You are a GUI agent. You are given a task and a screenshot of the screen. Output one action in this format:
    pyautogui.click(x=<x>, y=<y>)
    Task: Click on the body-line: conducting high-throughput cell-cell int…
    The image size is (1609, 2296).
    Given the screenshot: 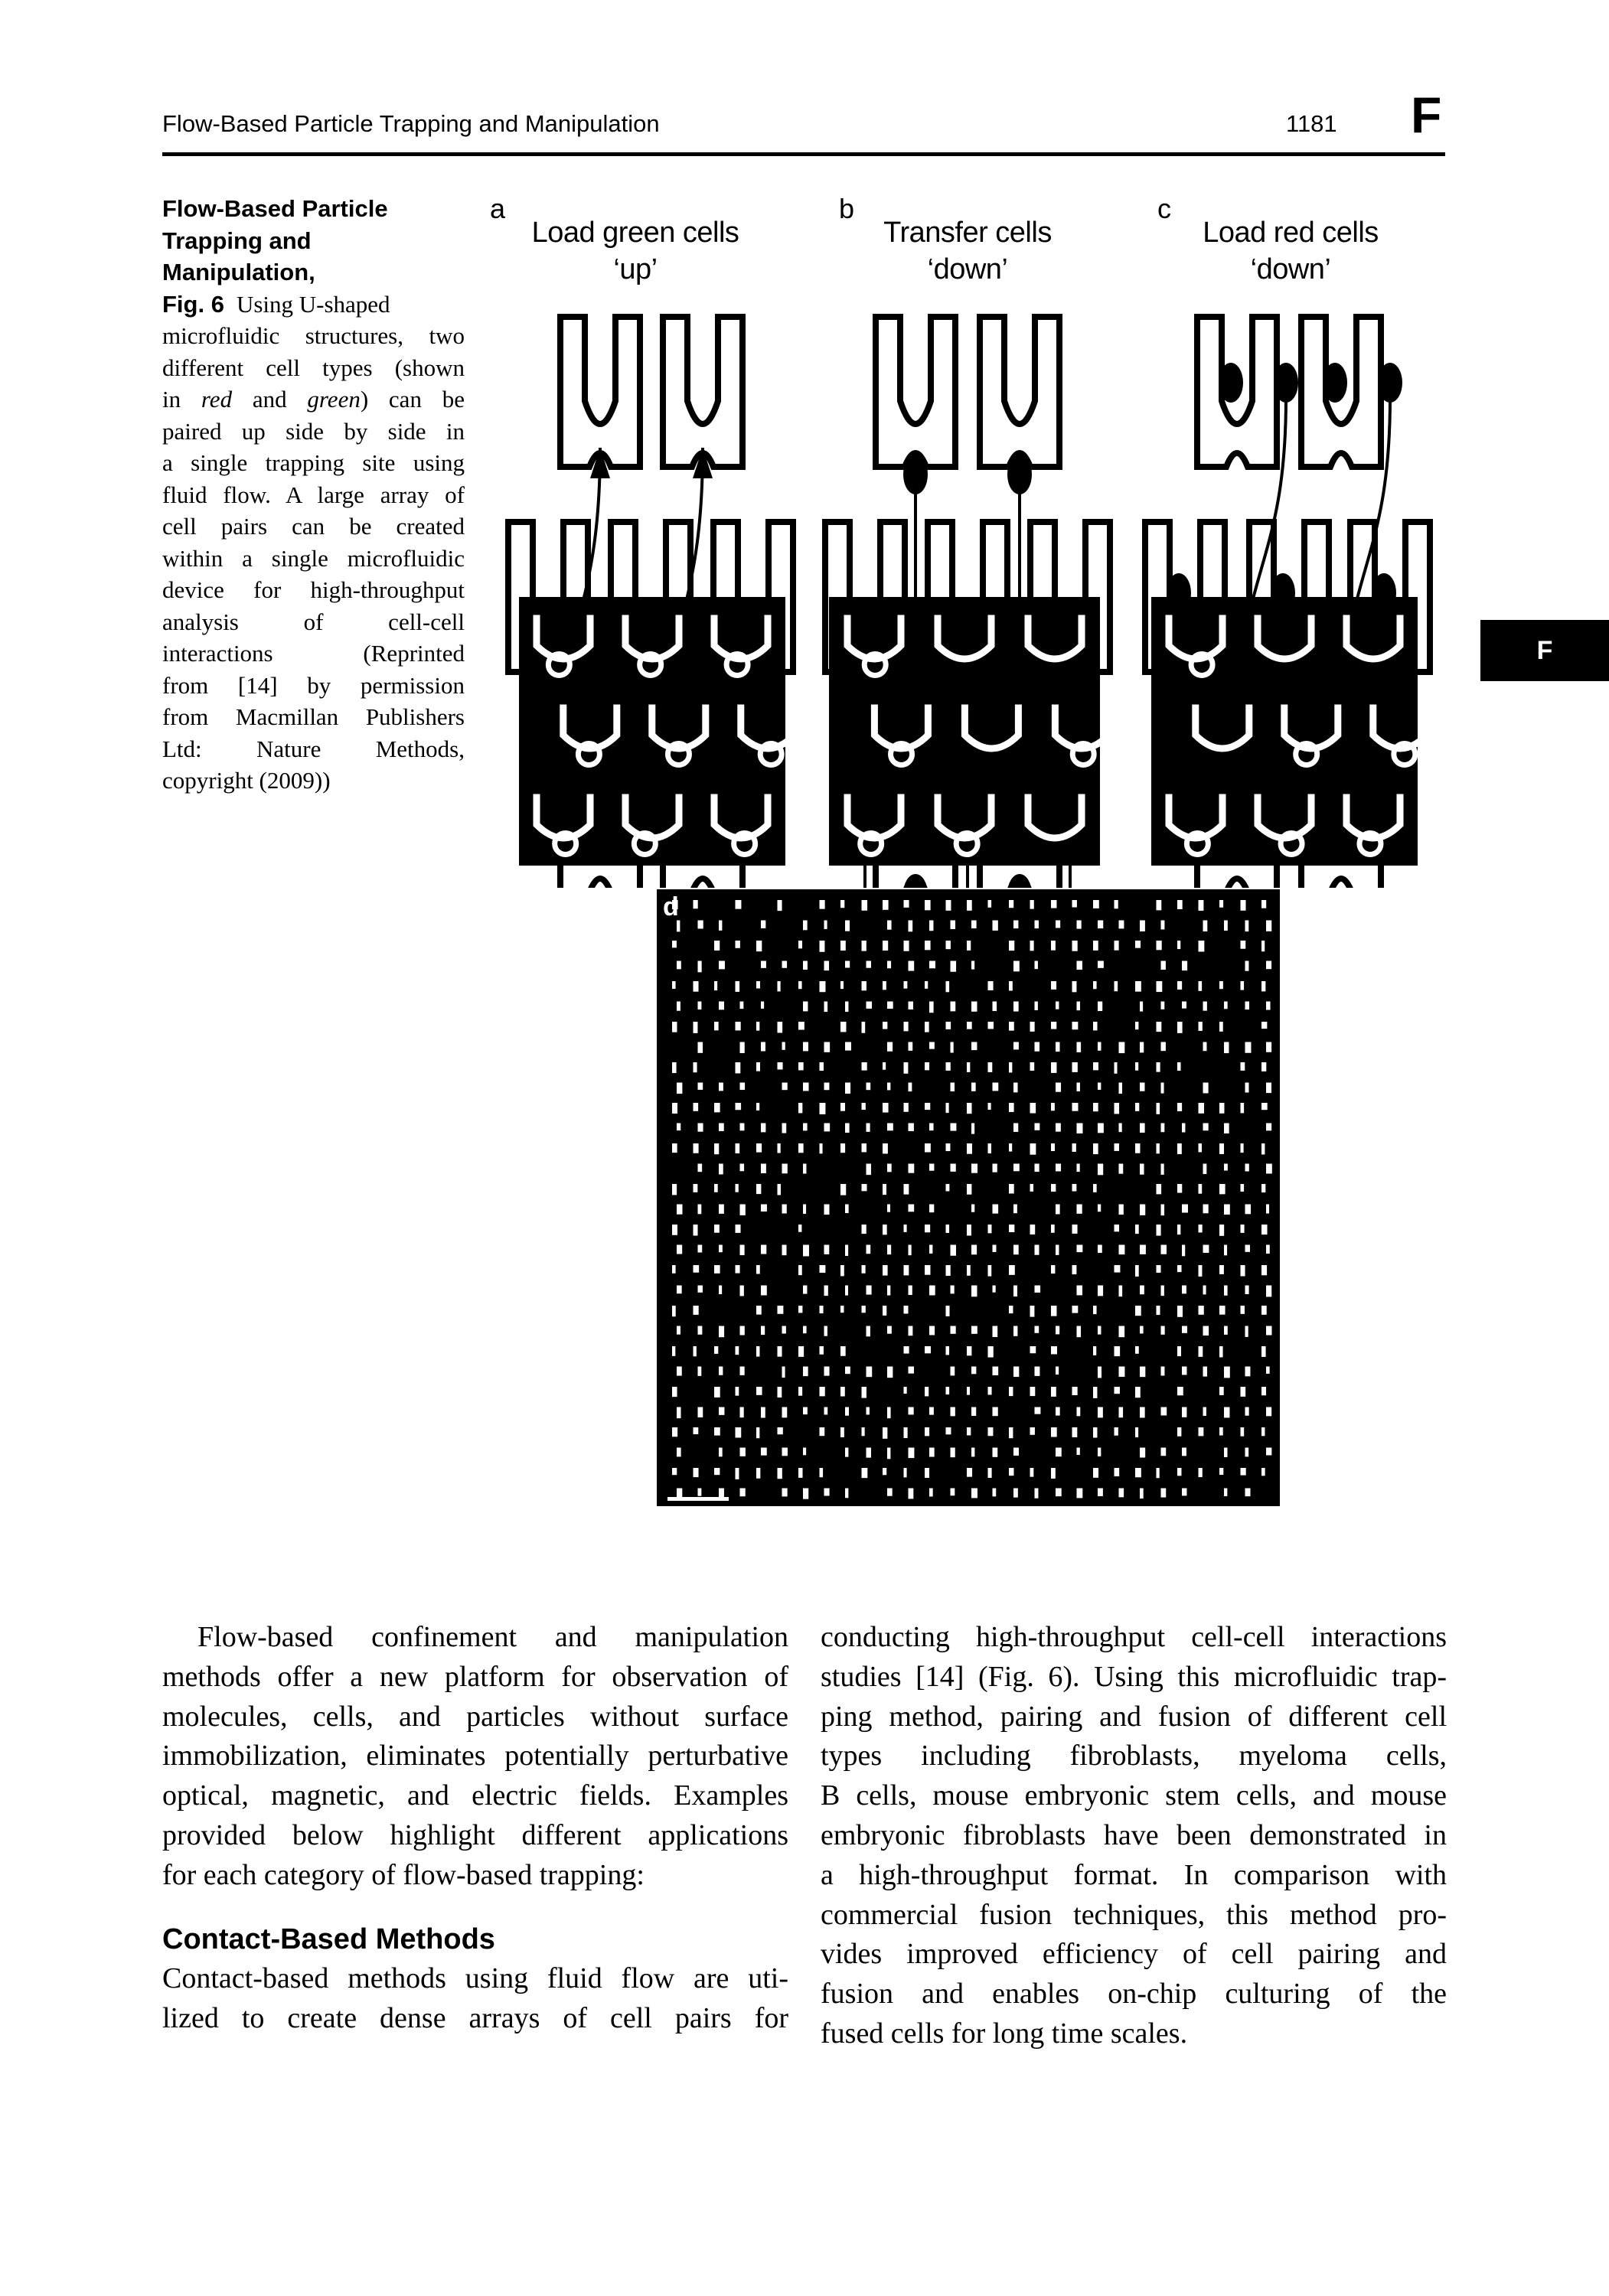 What is the action you would take?
    pyautogui.click(x=1134, y=1637)
    